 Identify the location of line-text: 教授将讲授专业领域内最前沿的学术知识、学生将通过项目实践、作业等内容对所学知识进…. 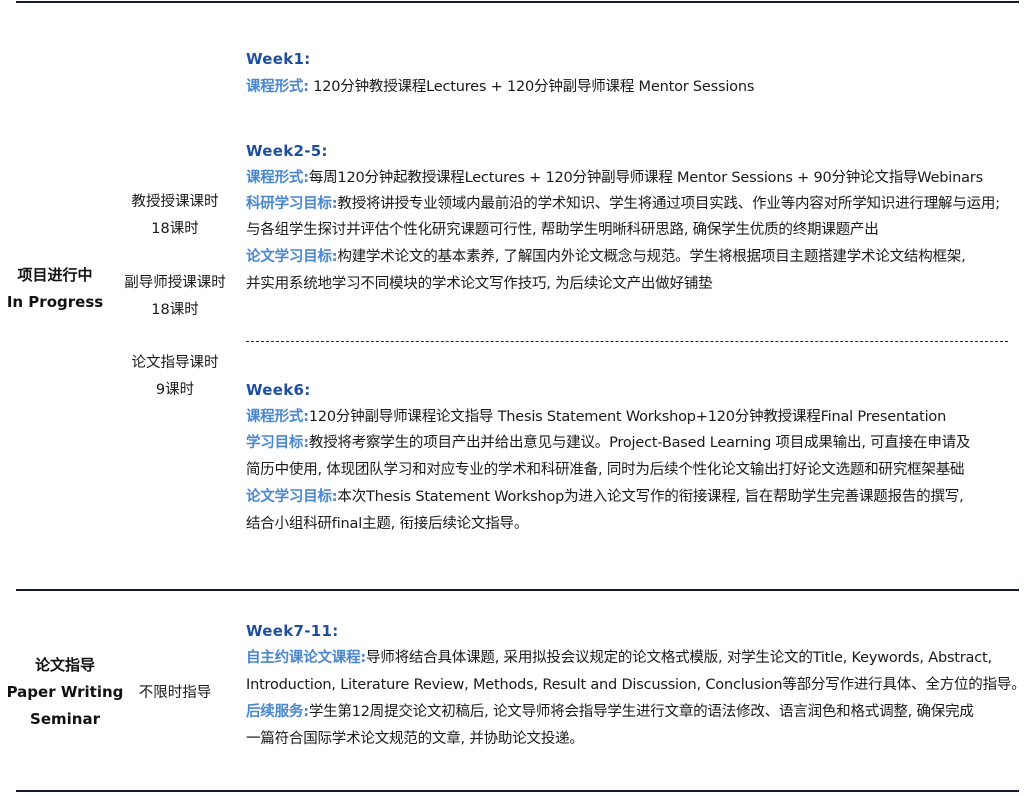
(668, 204).